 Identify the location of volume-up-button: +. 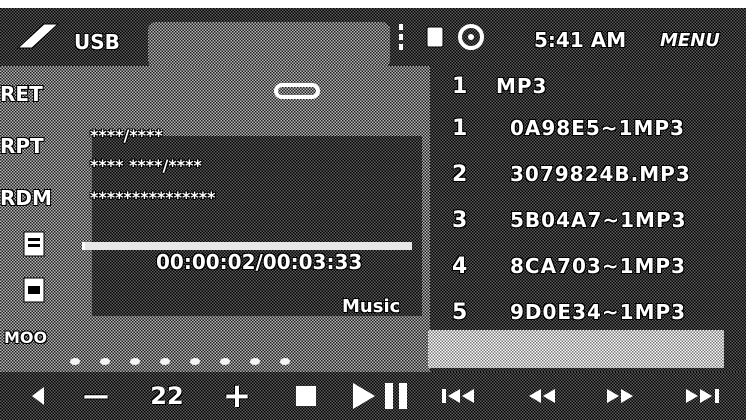
(237, 396).